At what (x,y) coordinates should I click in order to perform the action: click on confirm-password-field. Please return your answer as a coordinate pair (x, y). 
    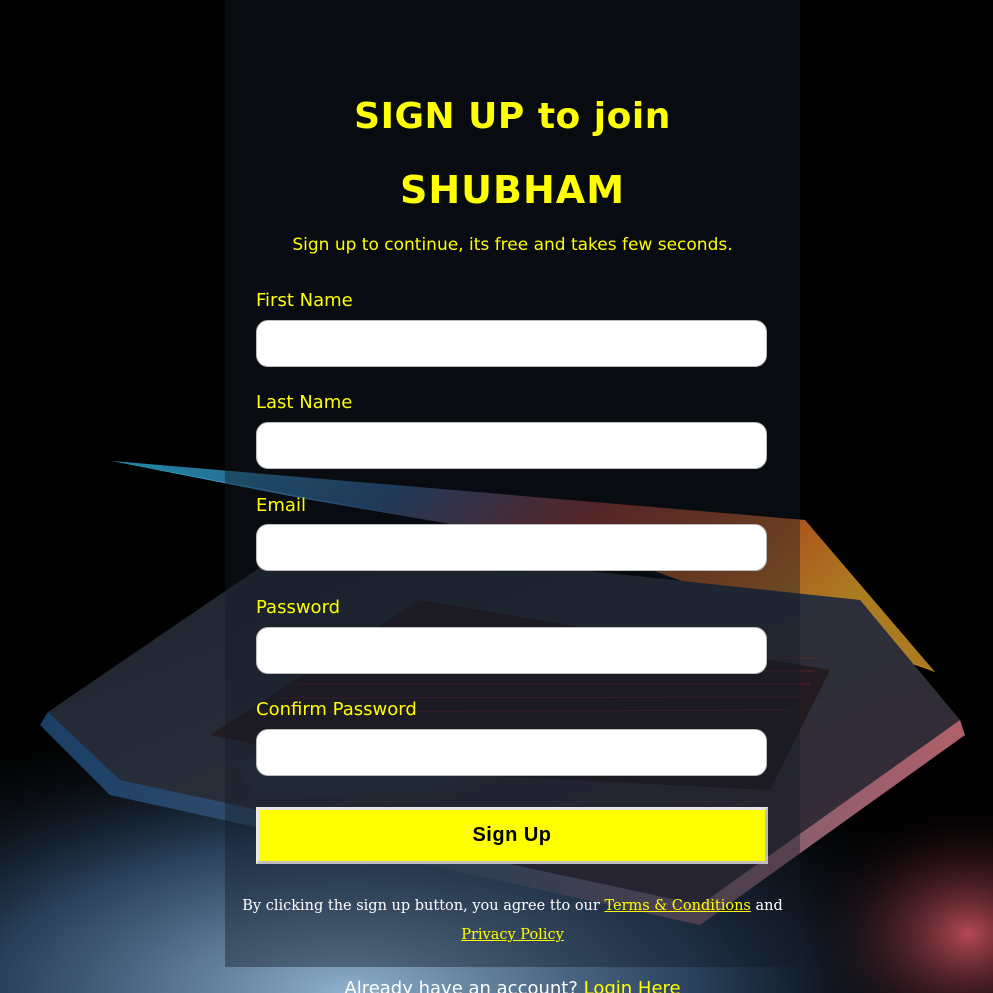
    Looking at the image, I should click on (511, 752).